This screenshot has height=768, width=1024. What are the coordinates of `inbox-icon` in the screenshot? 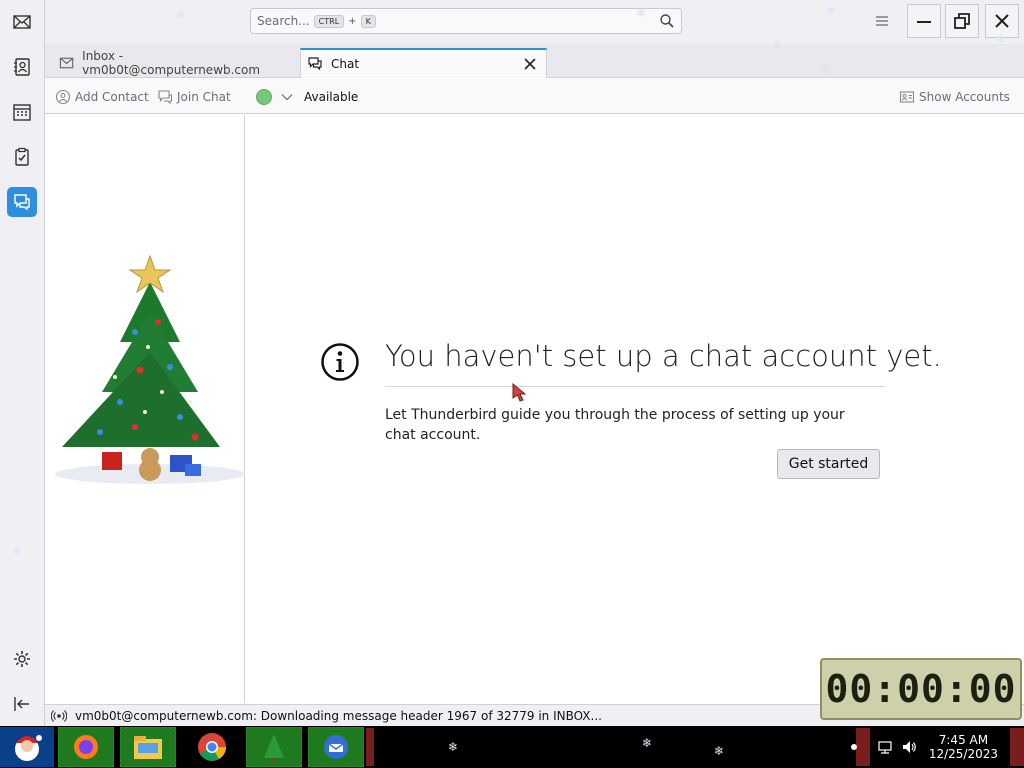 It's located at (66, 63).